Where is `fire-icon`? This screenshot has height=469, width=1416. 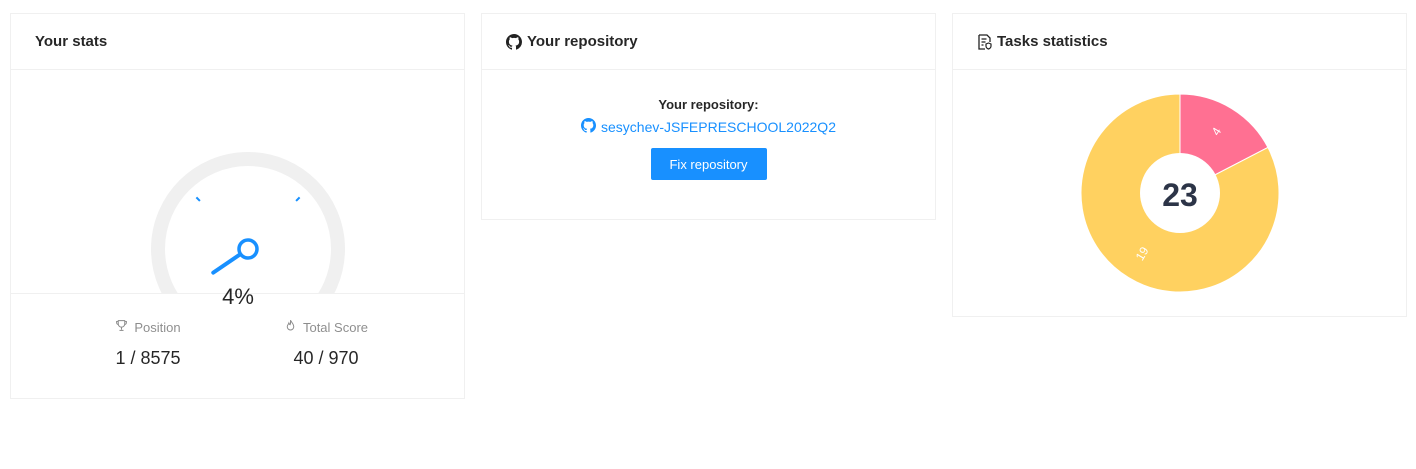
fire-icon is located at coordinates (290, 327).